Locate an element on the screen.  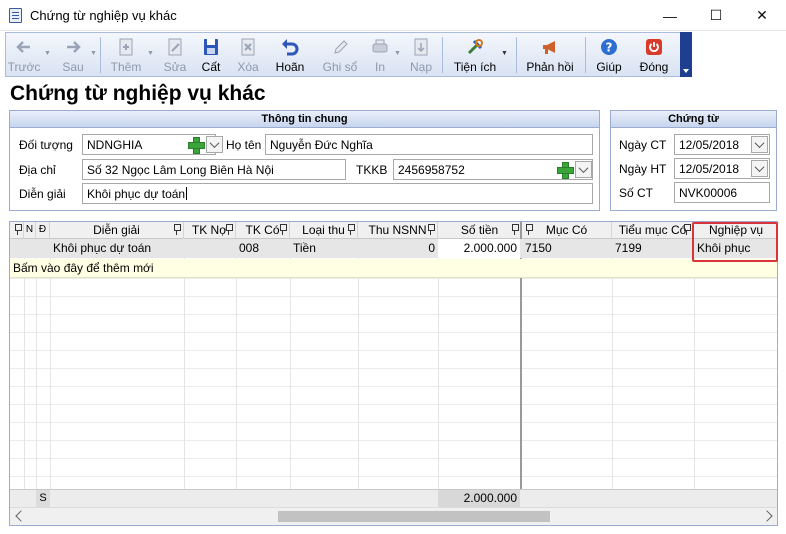
ngay-ht-label: Ngày HT is located at coordinates (643, 169).